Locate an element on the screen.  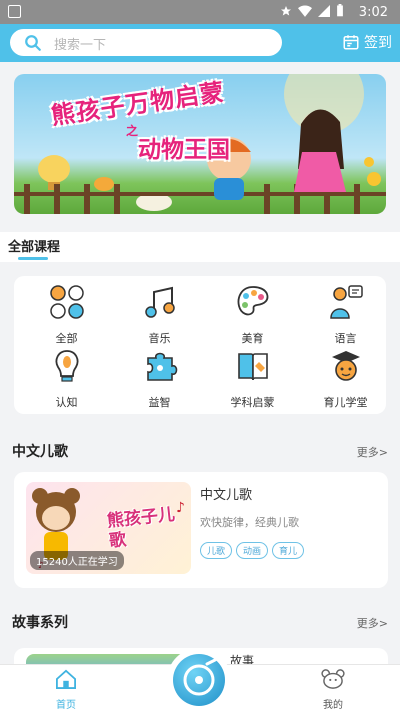
category-label: 全部 is located at coordinates (66, 338).